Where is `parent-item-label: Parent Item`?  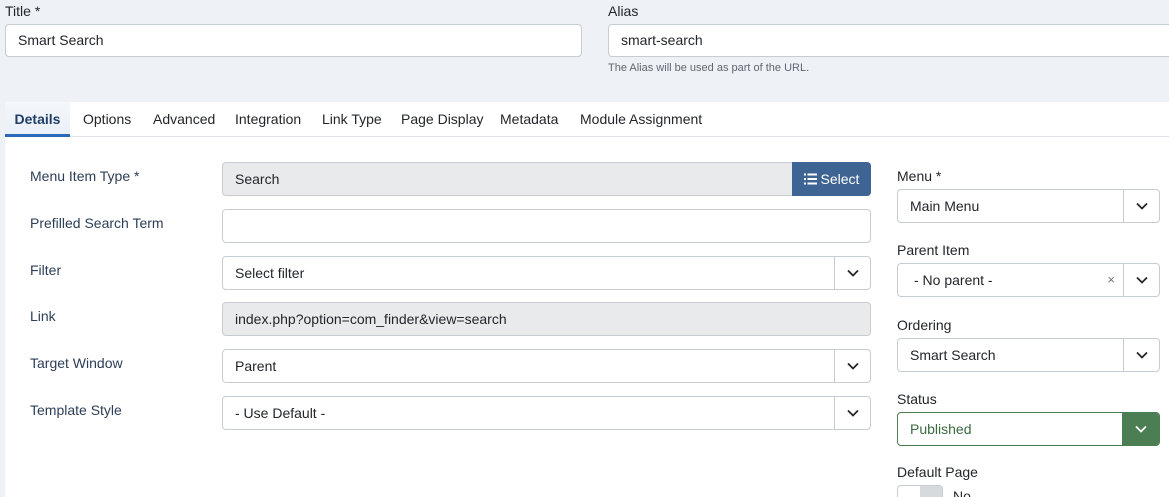
parent-item-label: Parent Item is located at coordinates (933, 250).